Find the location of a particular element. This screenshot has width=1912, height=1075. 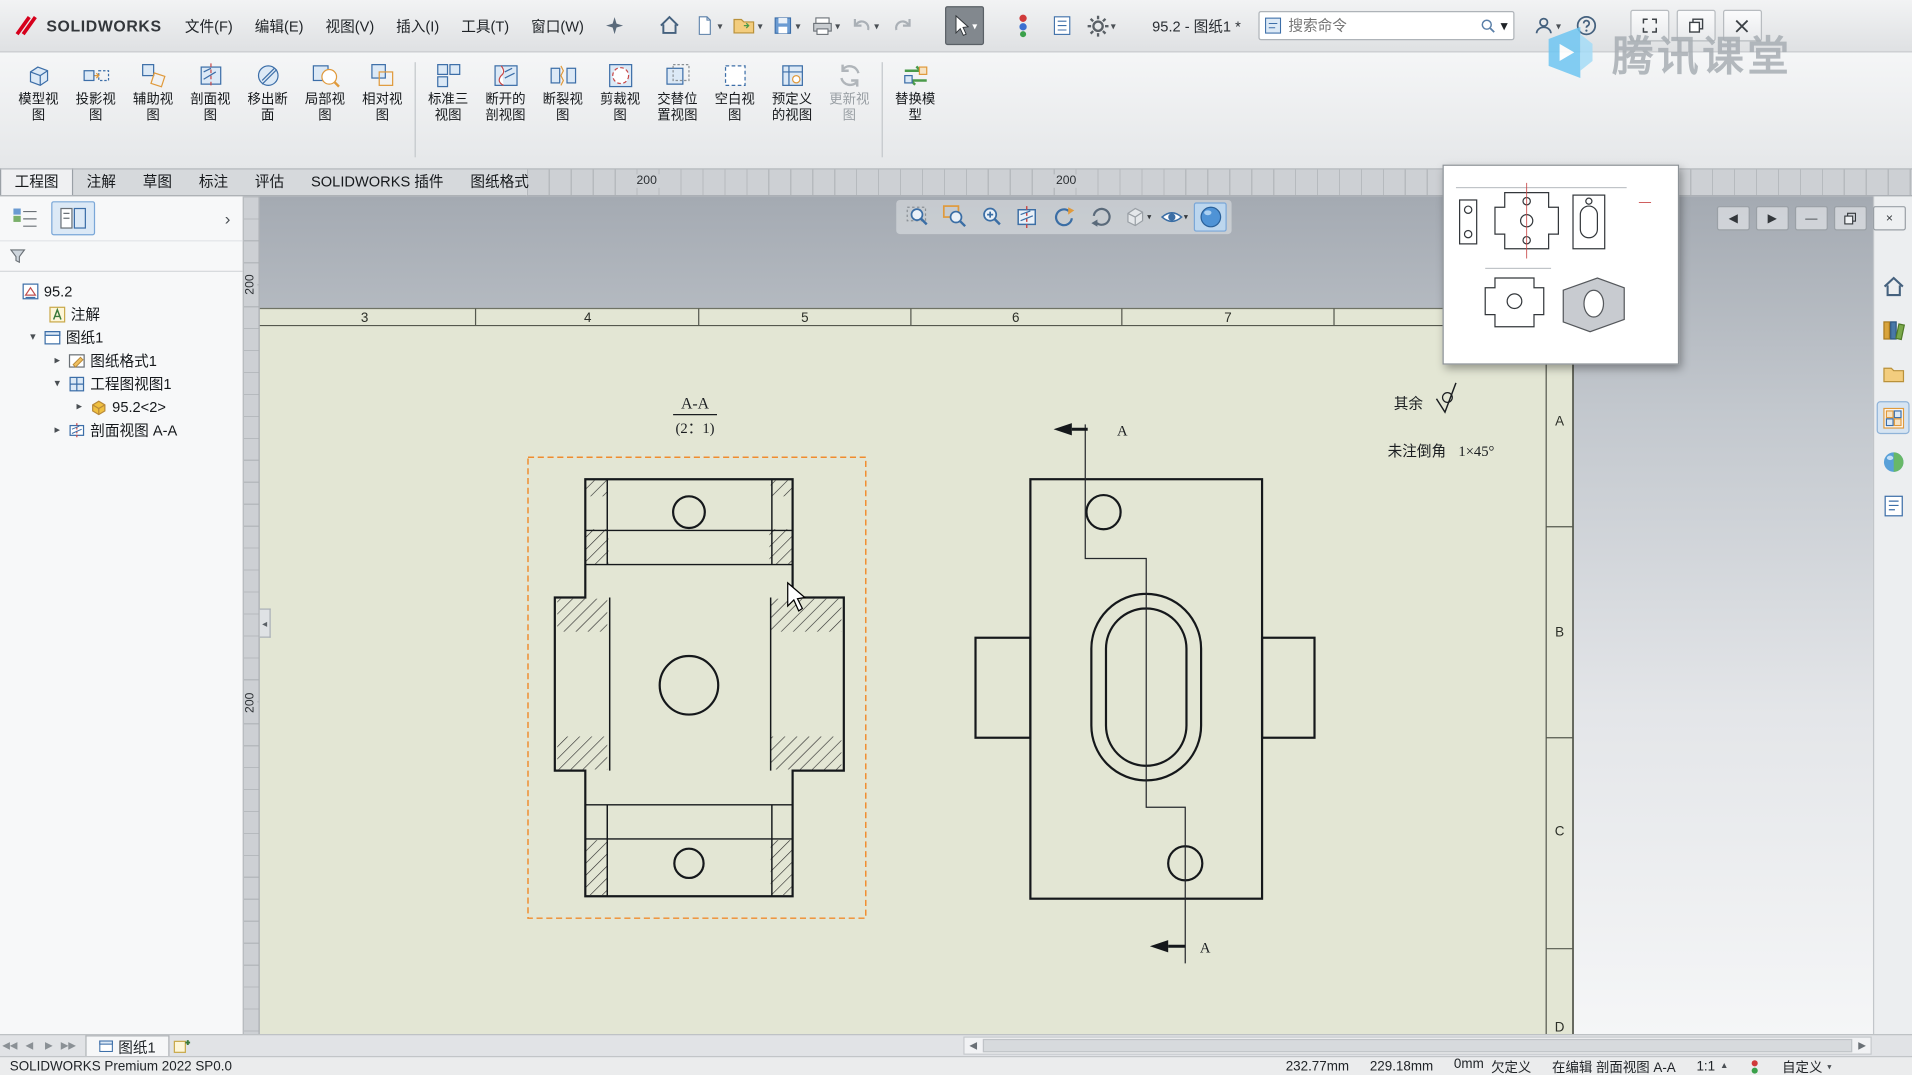

zoom-area-button is located at coordinates (954, 216).